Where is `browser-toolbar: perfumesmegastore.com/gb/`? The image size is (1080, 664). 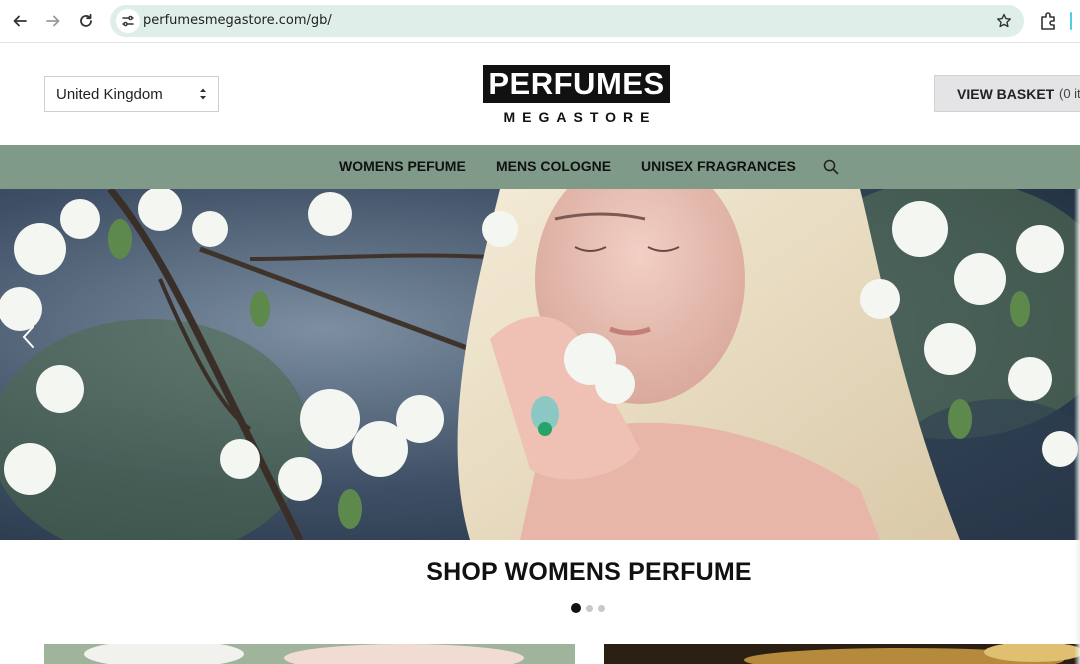
browser-toolbar: perfumesmegastore.com/gb/ is located at coordinates (540, 21).